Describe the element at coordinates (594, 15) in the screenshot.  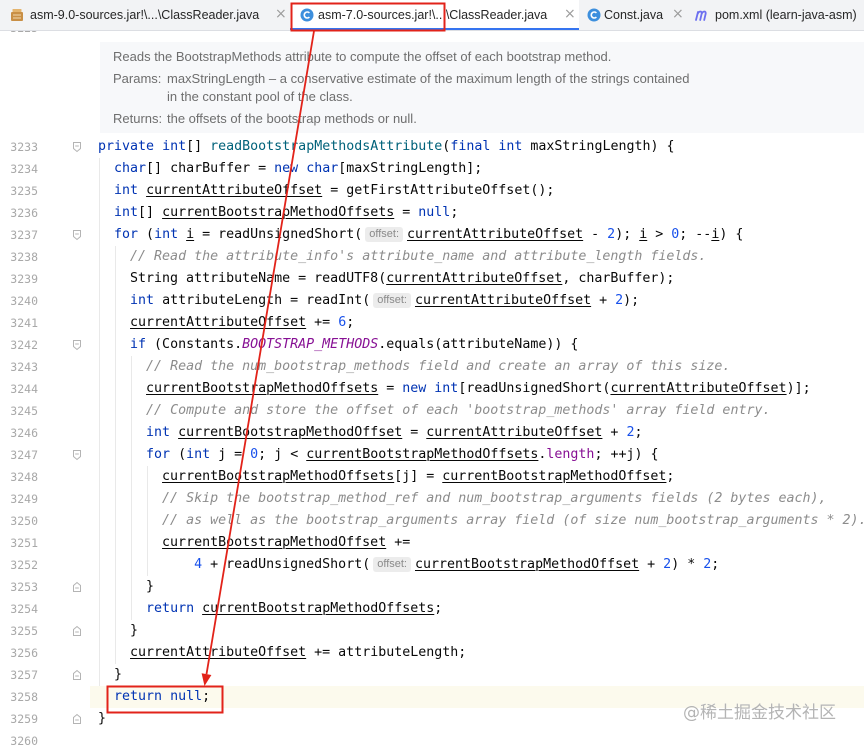
I see `java-class-icon` at that location.